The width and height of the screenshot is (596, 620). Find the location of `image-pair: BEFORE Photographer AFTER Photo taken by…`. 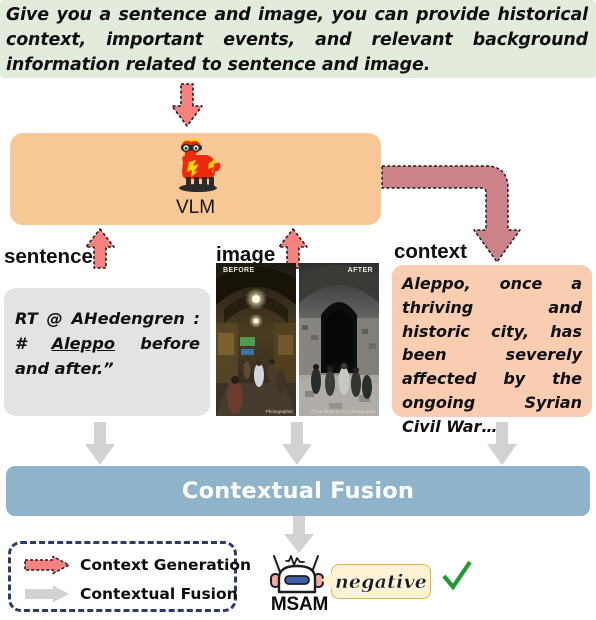

image-pair: BEFORE Photographer AFTER Photo taken by… is located at coordinates (297, 339).